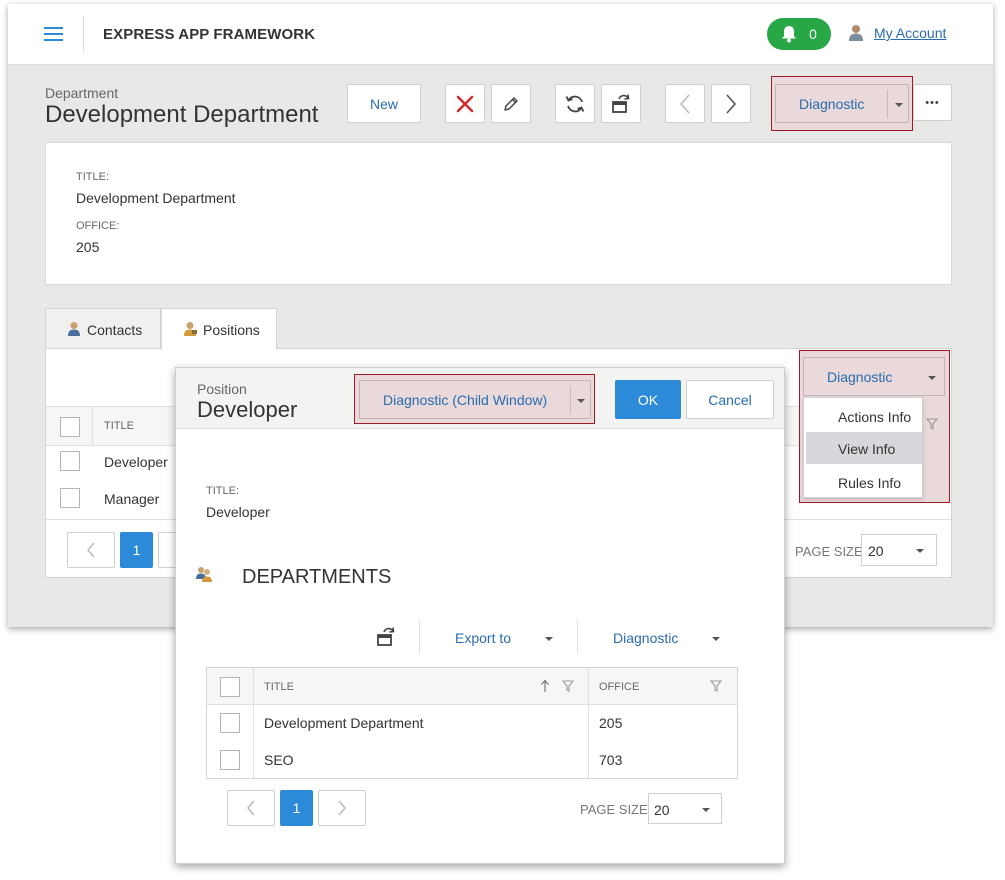 The image size is (1005, 880). I want to click on menu-item-actions-info: Actions Info, so click(863, 416).